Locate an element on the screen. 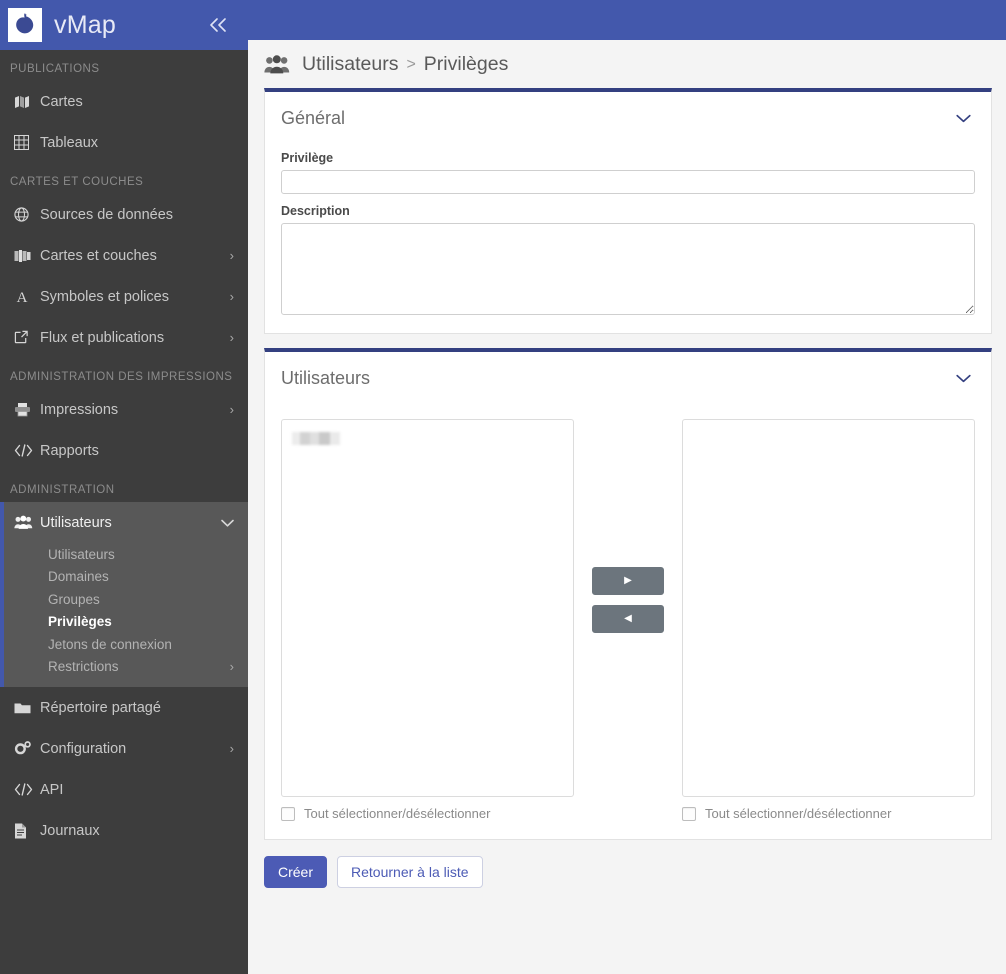  selected-select-all-checkbox is located at coordinates (689, 813).